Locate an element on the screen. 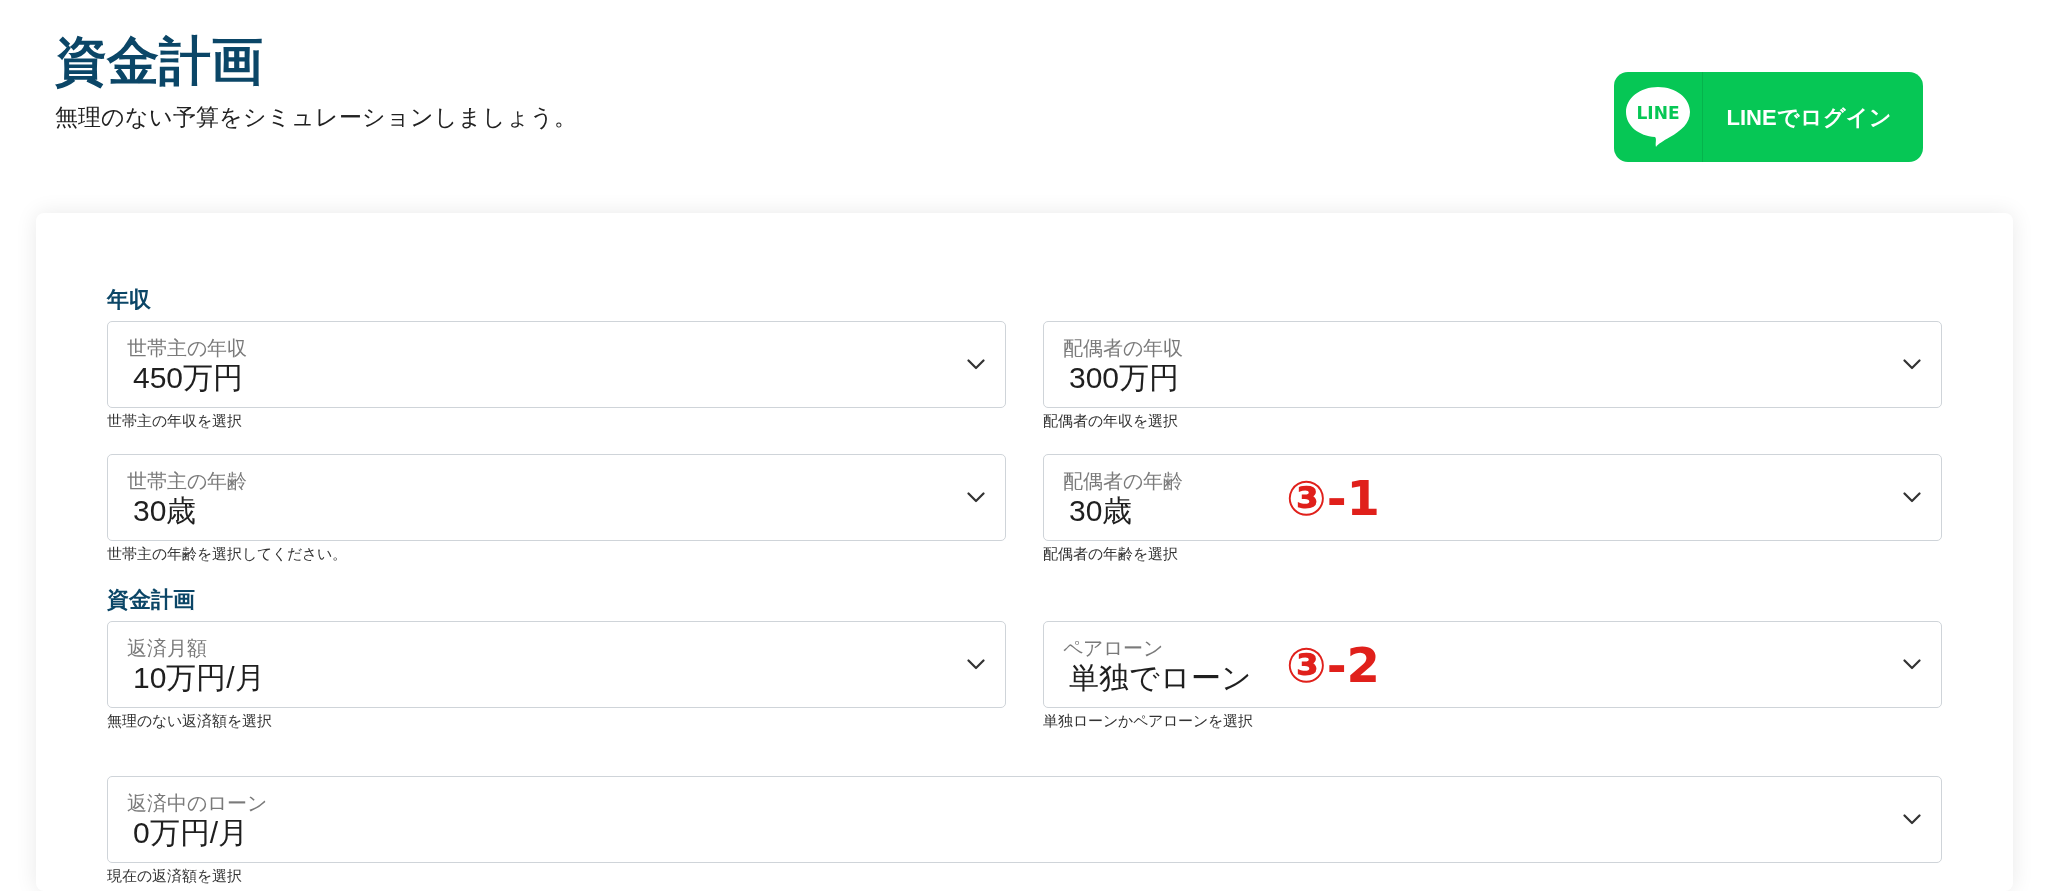  annotation-label: ③-2 is located at coordinates (1333, 664).